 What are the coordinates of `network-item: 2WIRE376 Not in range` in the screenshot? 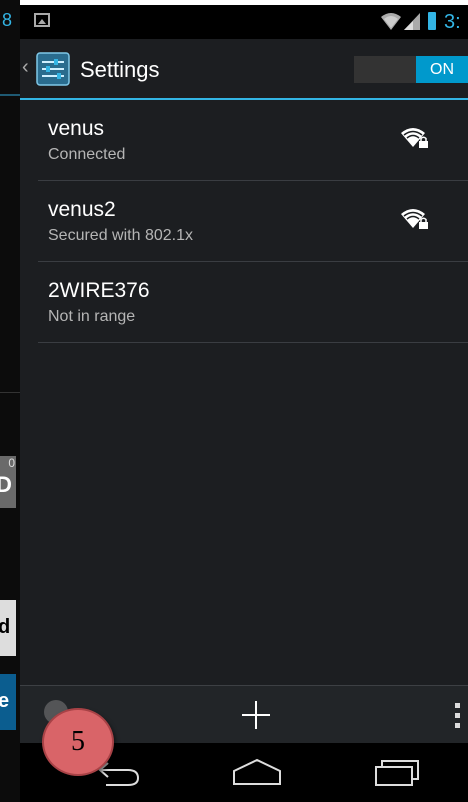 It's located at (253, 302).